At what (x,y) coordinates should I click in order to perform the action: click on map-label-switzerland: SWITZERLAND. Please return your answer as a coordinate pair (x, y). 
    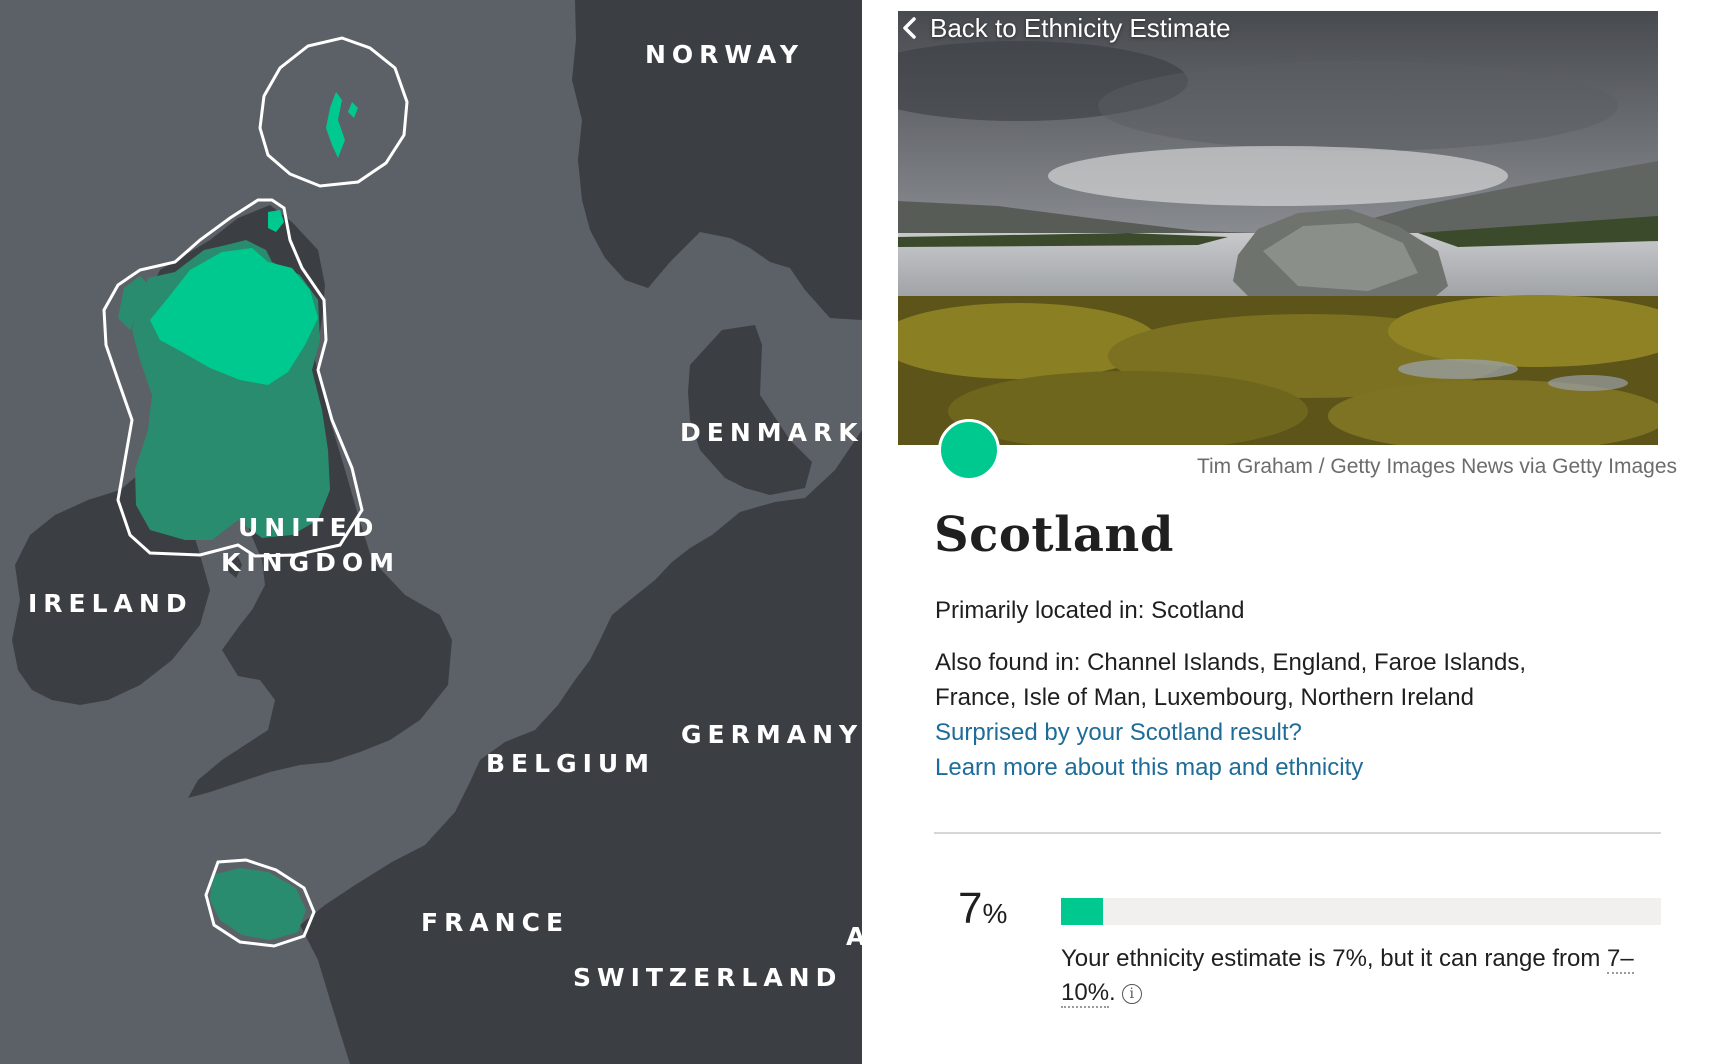
    Looking at the image, I should click on (708, 977).